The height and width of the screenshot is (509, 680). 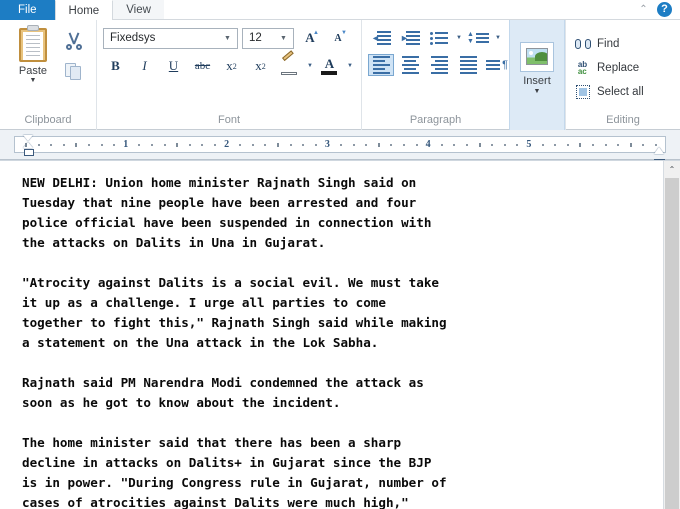 What do you see at coordinates (338, 38) in the screenshot?
I see `shrink-font-button: A ▼` at bounding box center [338, 38].